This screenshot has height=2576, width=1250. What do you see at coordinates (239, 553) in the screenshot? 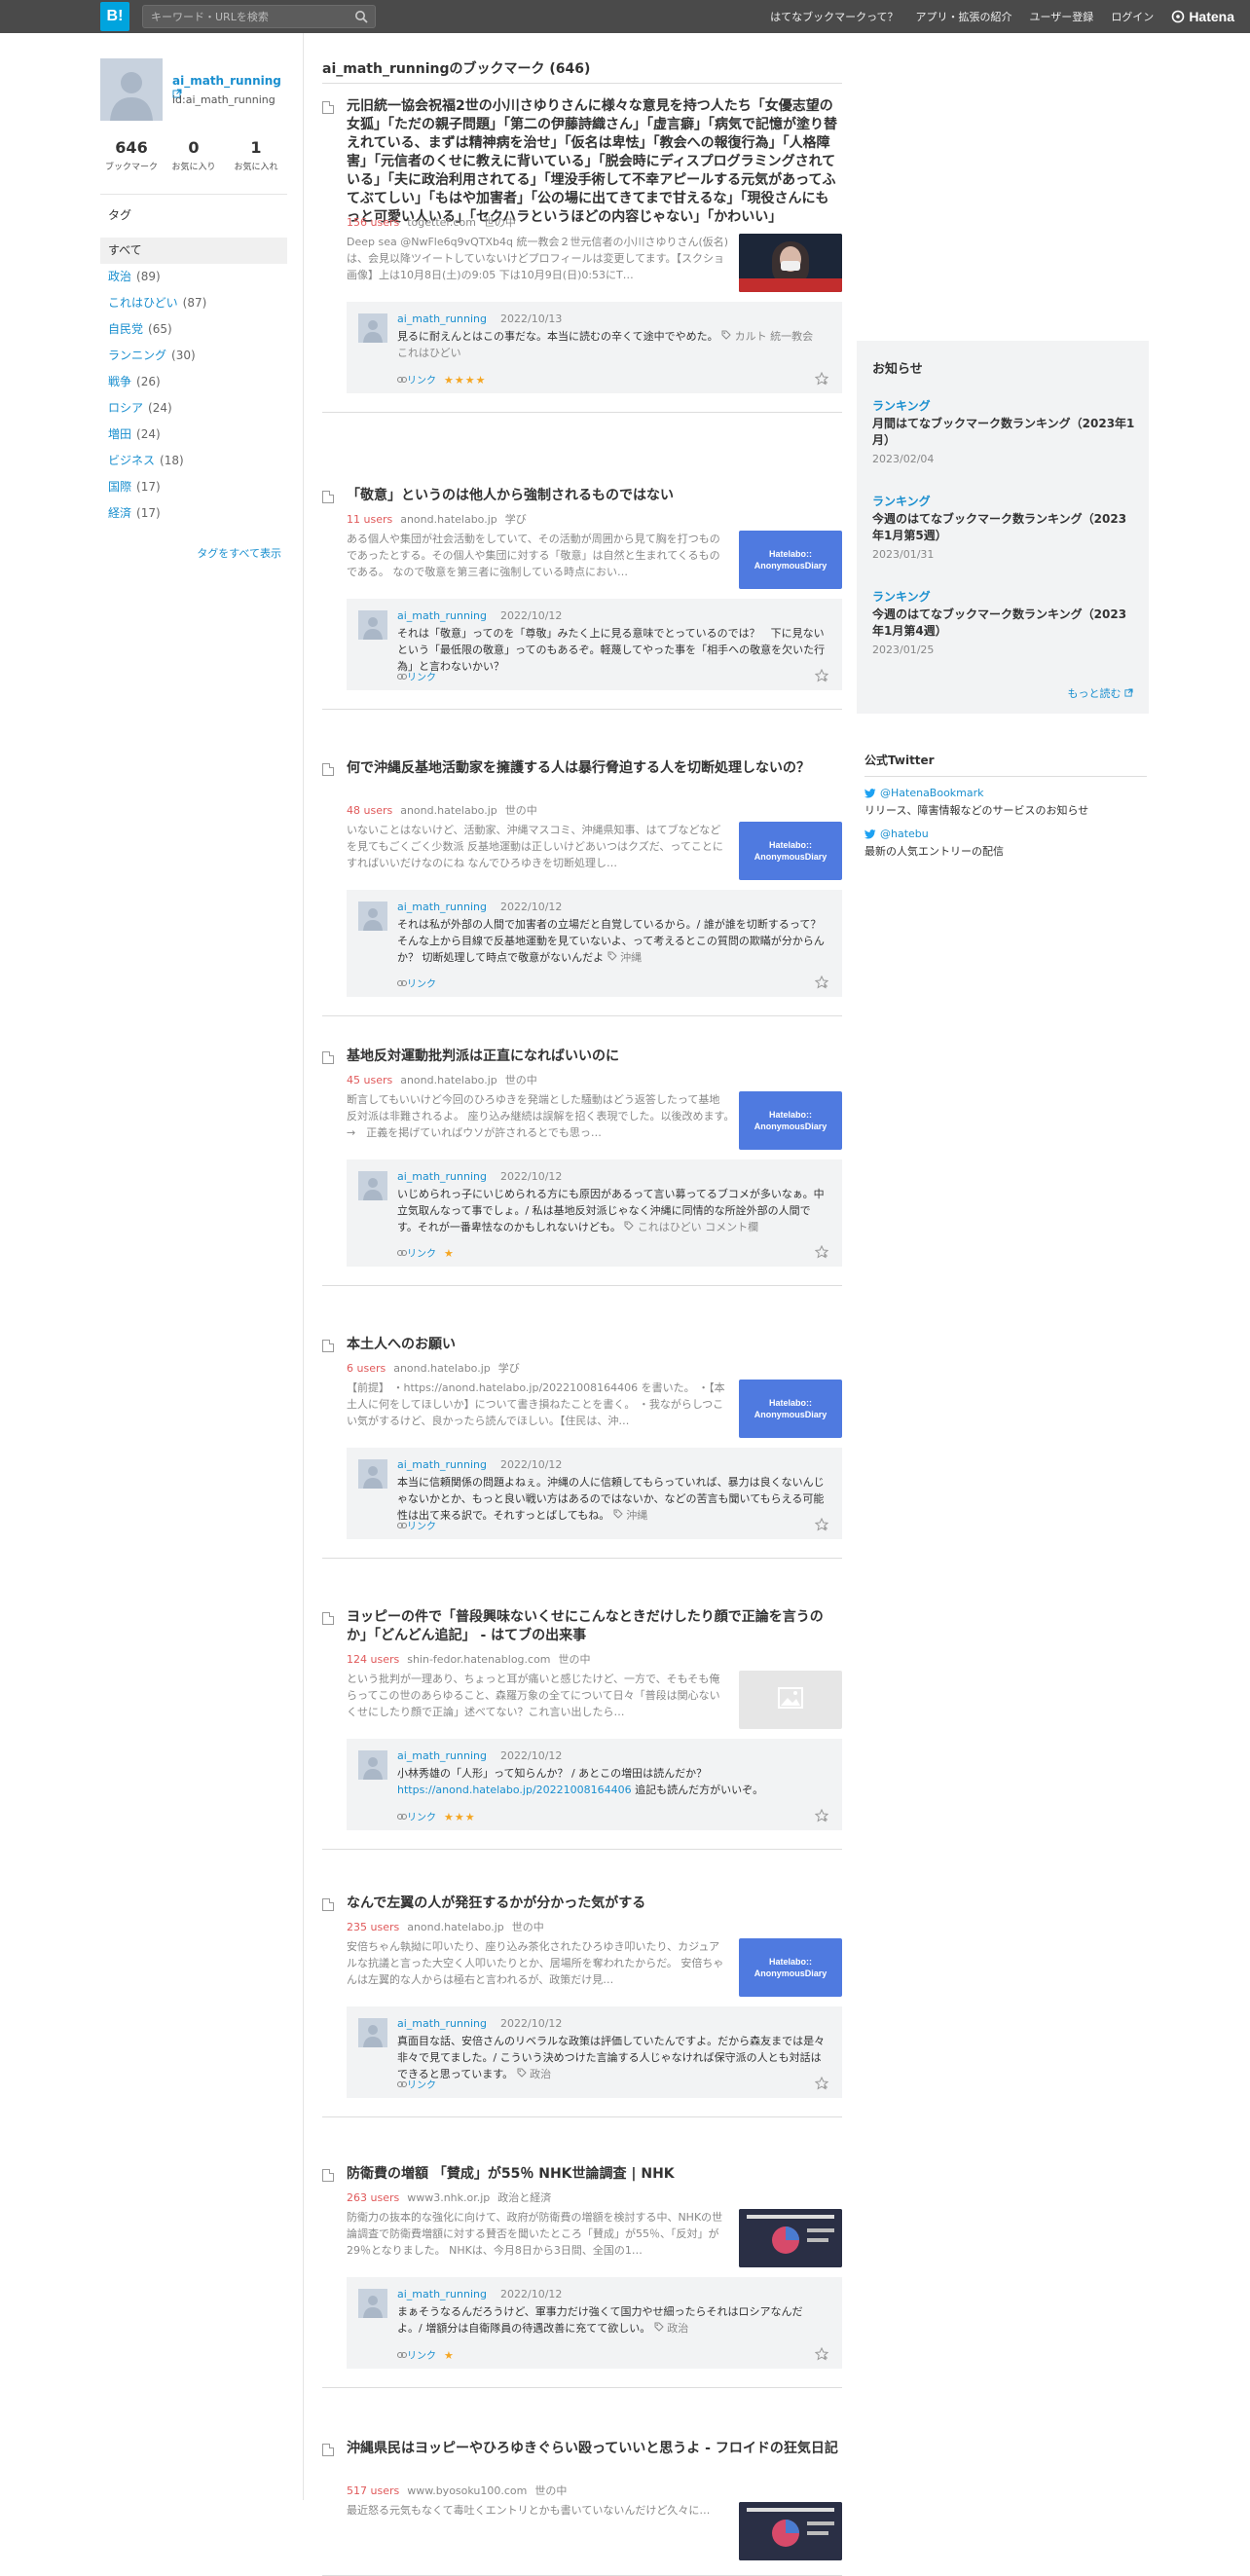
I see `show-all-tags-link: タグをすべて表示` at bounding box center [239, 553].